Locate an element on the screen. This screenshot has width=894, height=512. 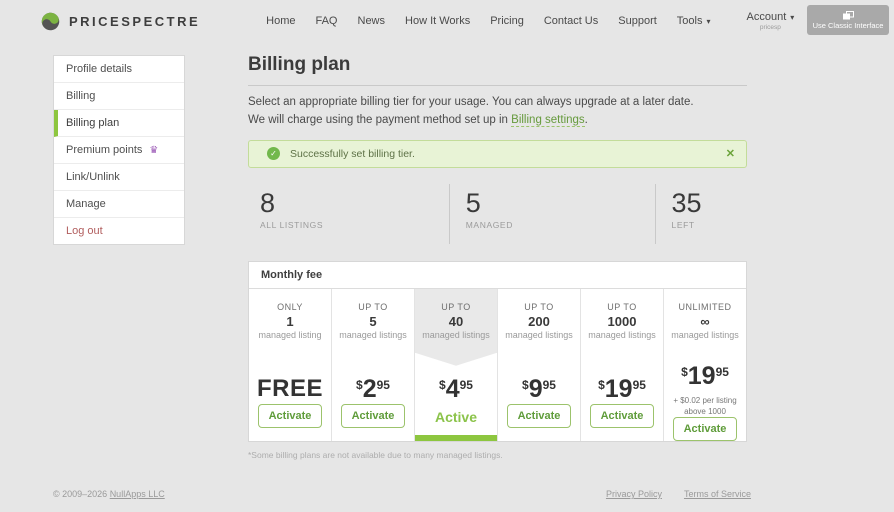
account-username: pricesp is located at coordinates (770, 27).